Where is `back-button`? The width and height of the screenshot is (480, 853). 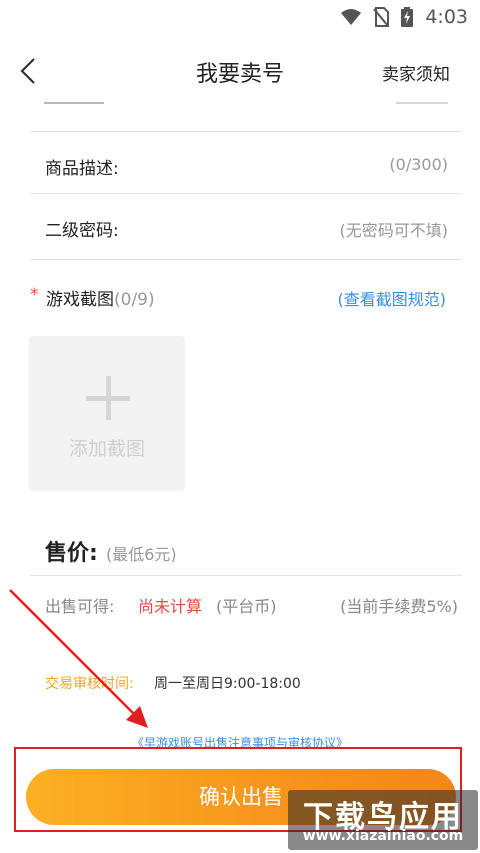
back-button is located at coordinates (28, 71).